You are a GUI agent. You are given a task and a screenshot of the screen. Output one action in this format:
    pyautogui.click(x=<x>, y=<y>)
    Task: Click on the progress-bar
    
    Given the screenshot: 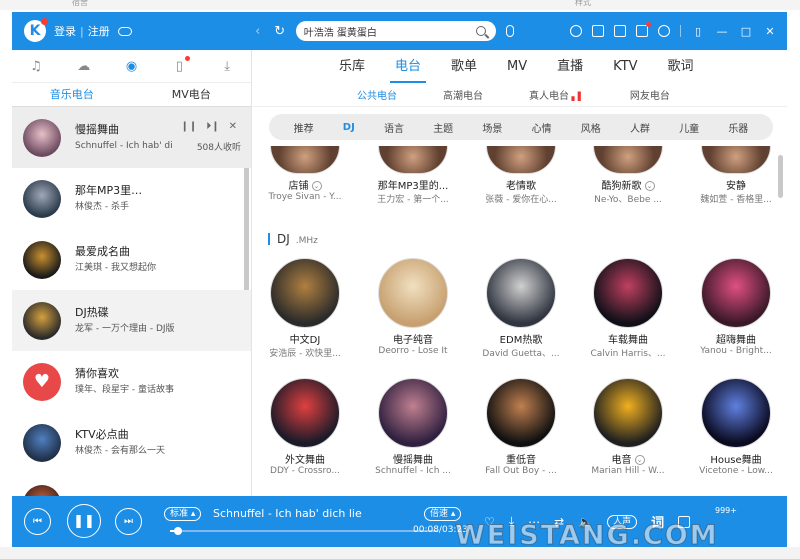 What is the action you would take?
    pyautogui.click(x=304, y=531)
    